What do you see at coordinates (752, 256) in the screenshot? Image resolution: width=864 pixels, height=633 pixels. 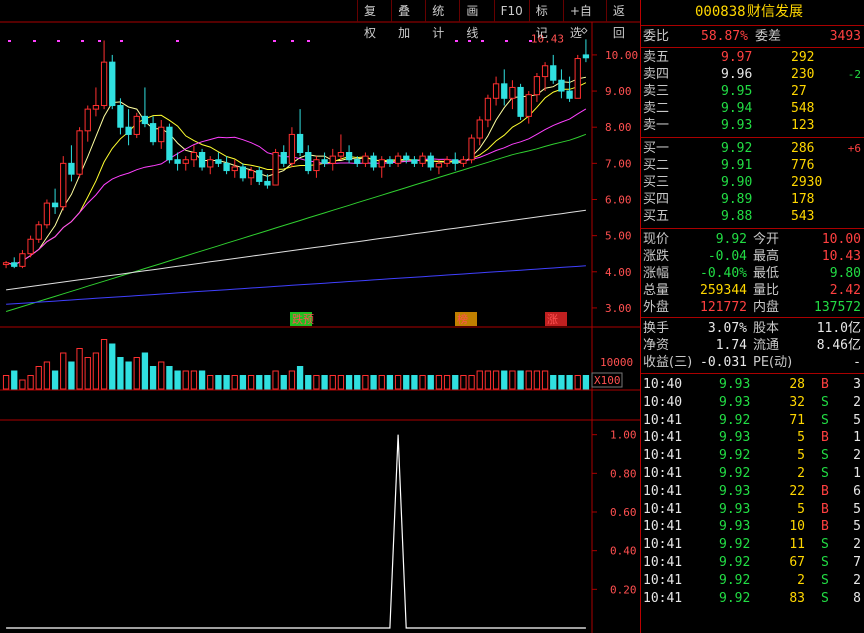 I see `stat-row: 涨跌 -0.04 最高 10.43` at bounding box center [752, 256].